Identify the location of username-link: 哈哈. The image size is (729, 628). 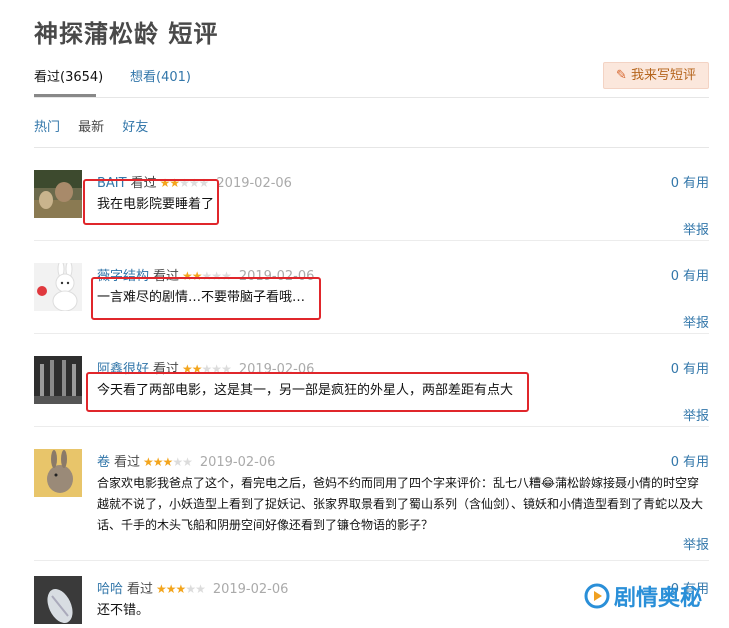
(110, 589).